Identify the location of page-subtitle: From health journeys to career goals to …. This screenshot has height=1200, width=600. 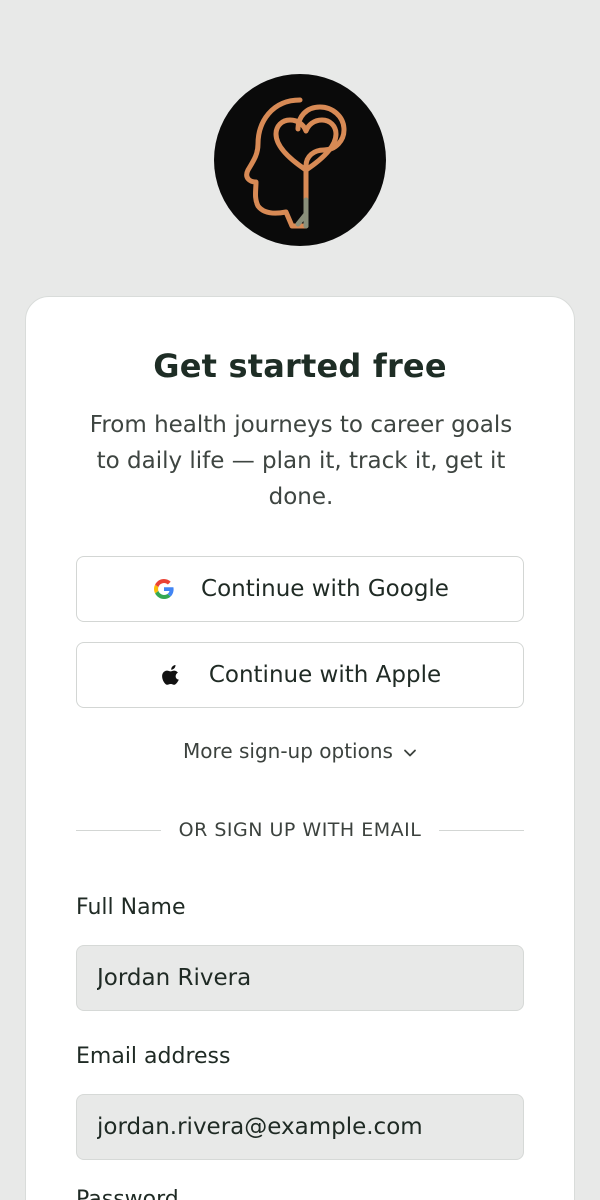
(301, 461).